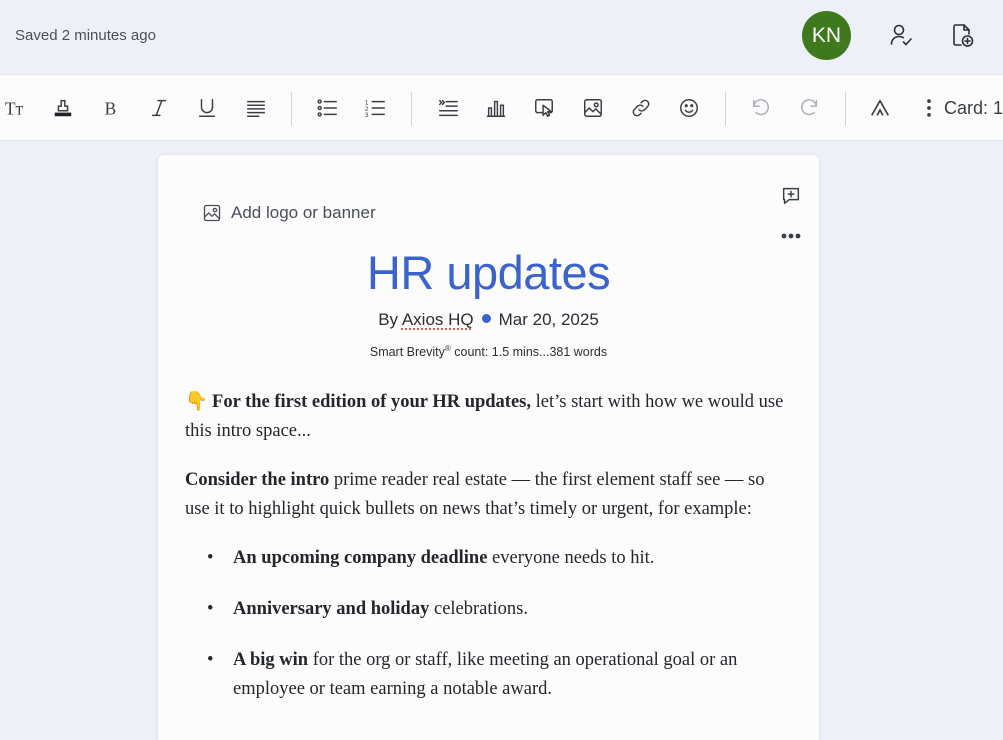 The width and height of the screenshot is (1003, 740). What do you see at coordinates (159, 108) in the screenshot?
I see `italic-icon` at bounding box center [159, 108].